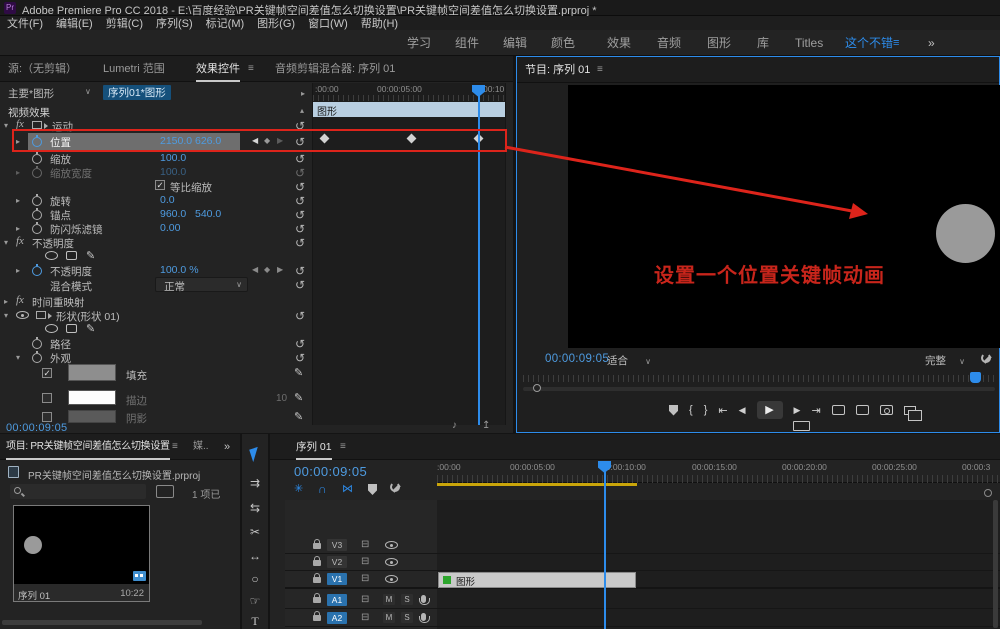 The width and height of the screenshot is (1000, 629). Describe the element at coordinates (255, 455) in the screenshot. I see `tool-selection` at that location.